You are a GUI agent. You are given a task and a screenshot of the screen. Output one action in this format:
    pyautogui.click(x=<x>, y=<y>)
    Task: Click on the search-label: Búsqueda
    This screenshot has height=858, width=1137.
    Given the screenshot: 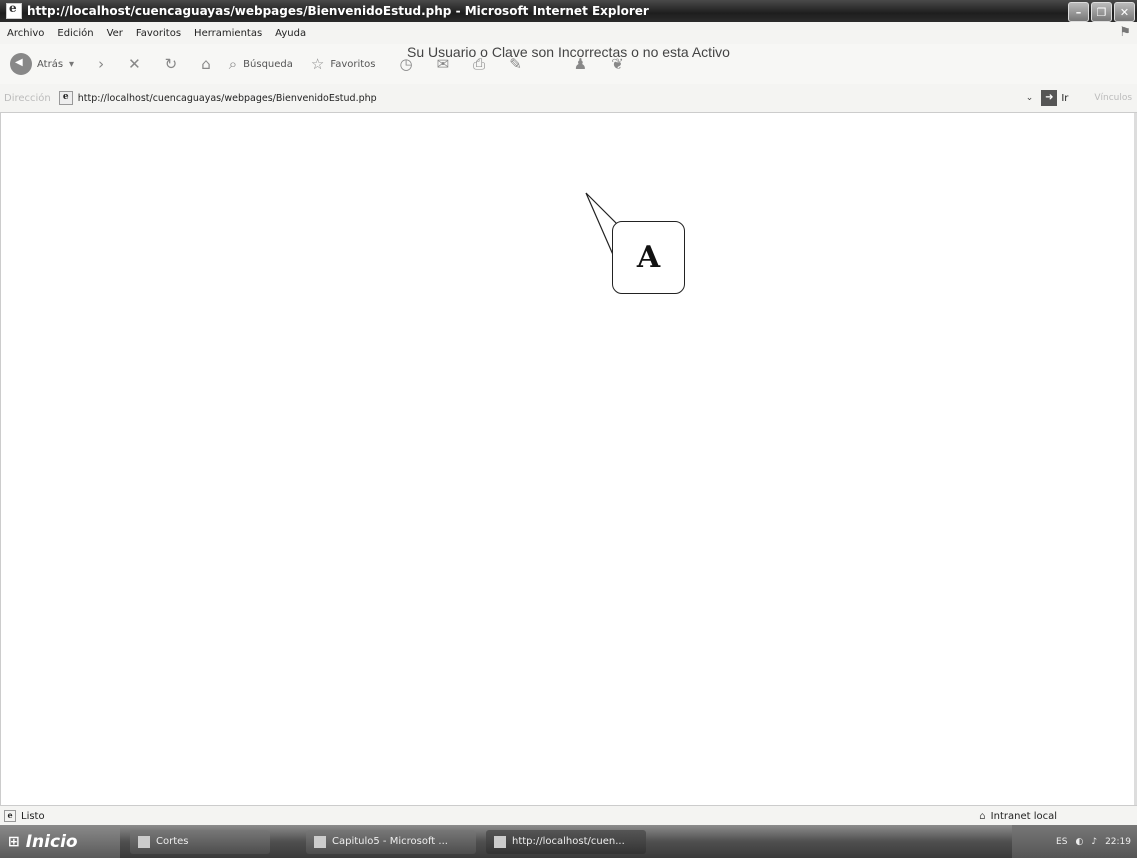 What is the action you would take?
    pyautogui.click(x=268, y=64)
    